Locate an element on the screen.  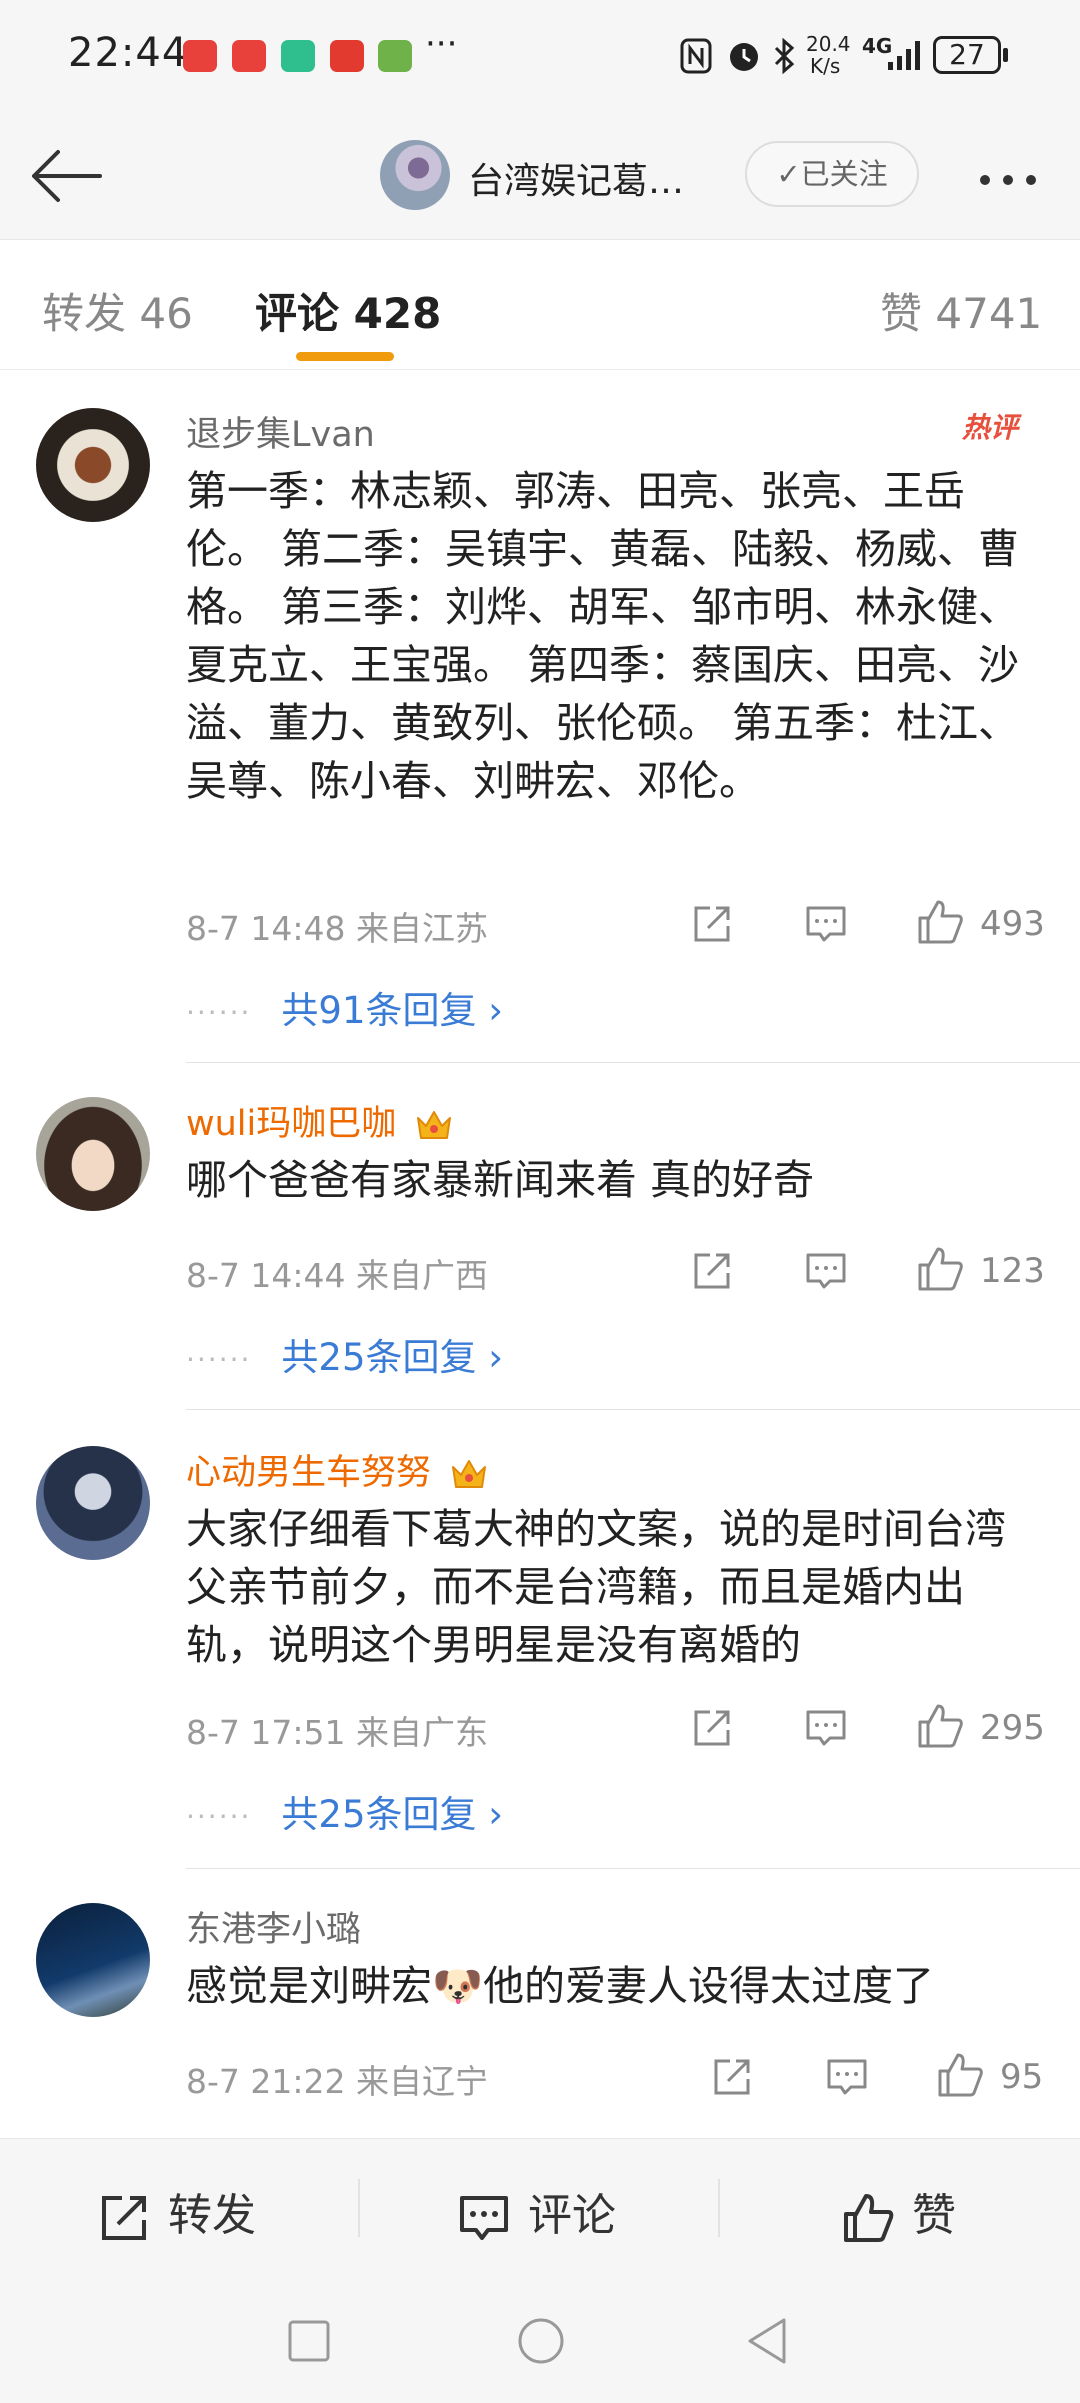
doge-emoji-icon: 🐶 is located at coordinates (458, 1986).